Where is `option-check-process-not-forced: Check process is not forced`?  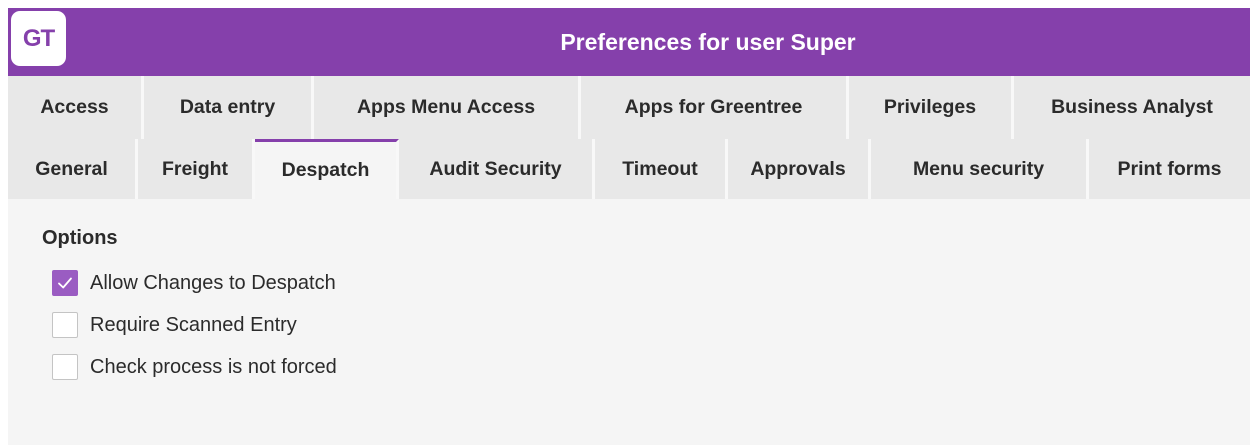 option-check-process-not-forced: Check process is not forced is located at coordinates (194, 367).